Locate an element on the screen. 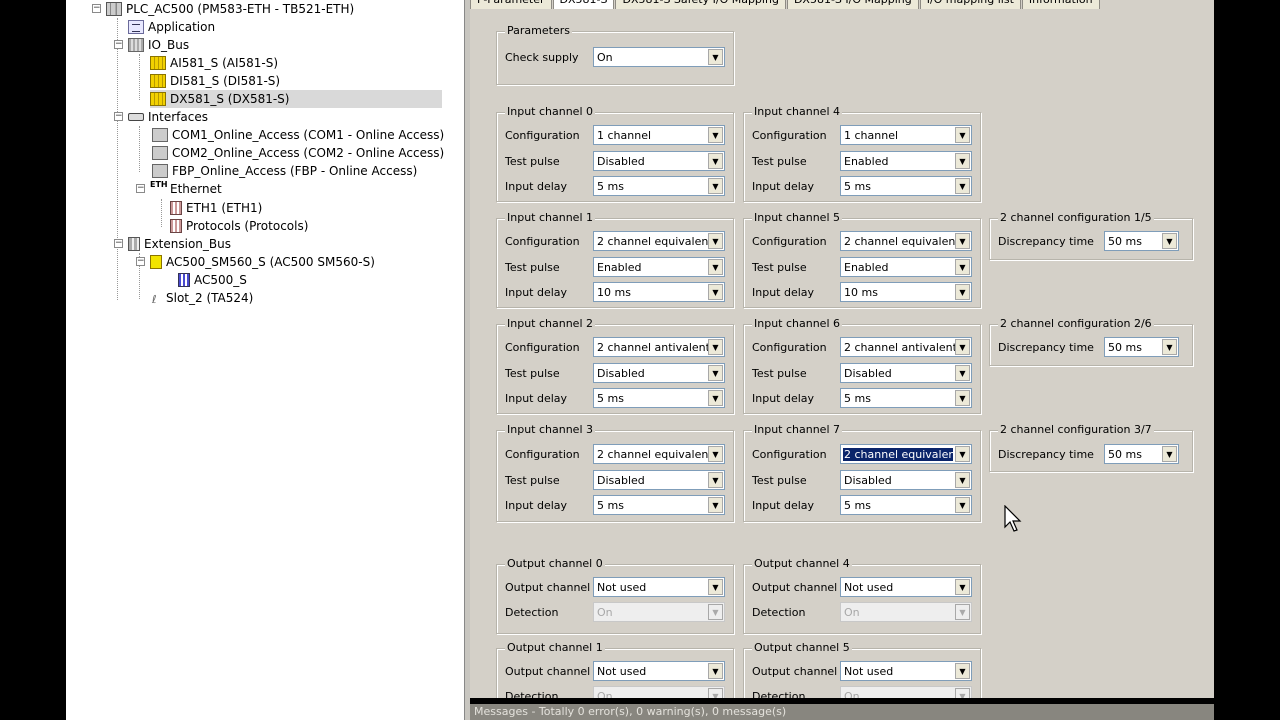 The height and width of the screenshot is (720, 1280). tree-item: ETH1 (ETH1) is located at coordinates (216, 208).